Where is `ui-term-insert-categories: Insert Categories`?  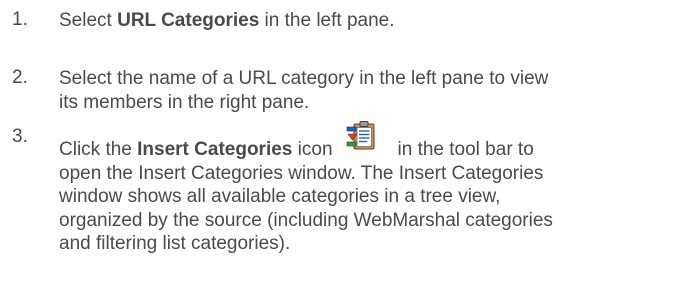 ui-term-insert-categories: Insert Categories is located at coordinates (215, 149).